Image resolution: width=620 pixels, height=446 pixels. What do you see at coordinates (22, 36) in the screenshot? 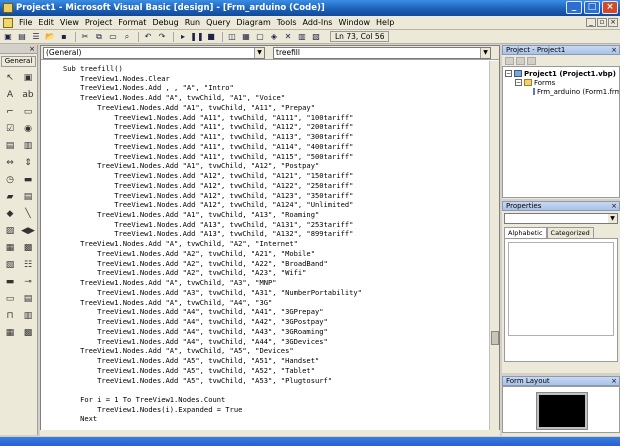
I see `add-form-icon: ▤` at bounding box center [22, 36].